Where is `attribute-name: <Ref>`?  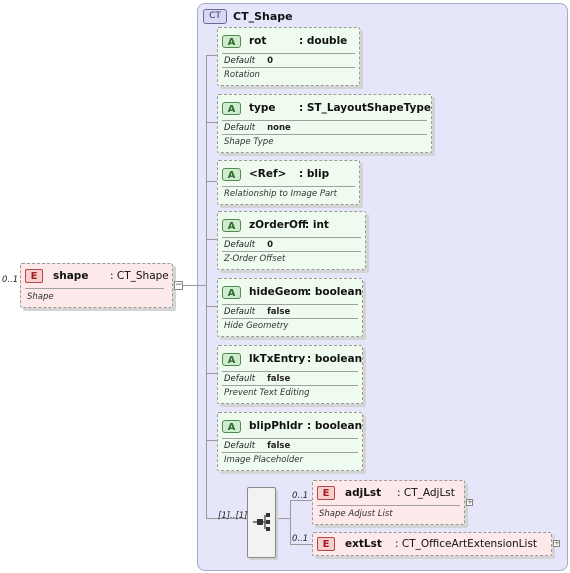 attribute-name: <Ref> is located at coordinates (268, 174).